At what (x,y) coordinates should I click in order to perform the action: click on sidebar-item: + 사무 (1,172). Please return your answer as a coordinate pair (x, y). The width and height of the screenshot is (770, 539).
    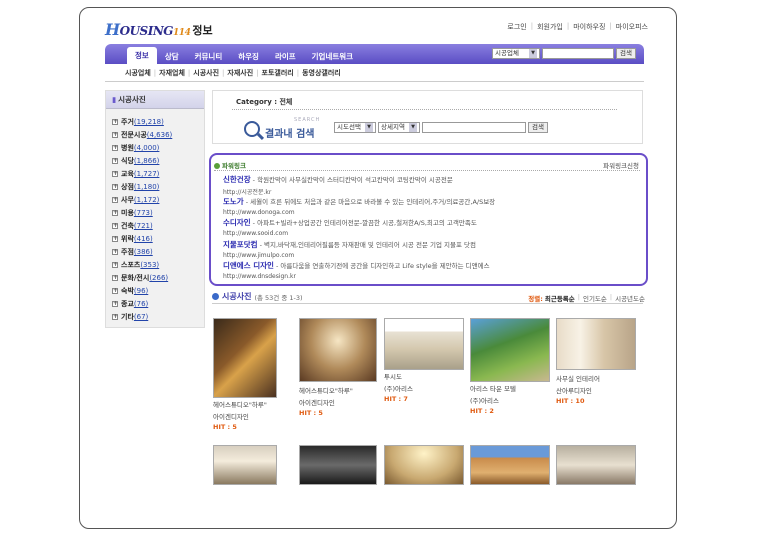
    Looking at the image, I should click on (158, 199).